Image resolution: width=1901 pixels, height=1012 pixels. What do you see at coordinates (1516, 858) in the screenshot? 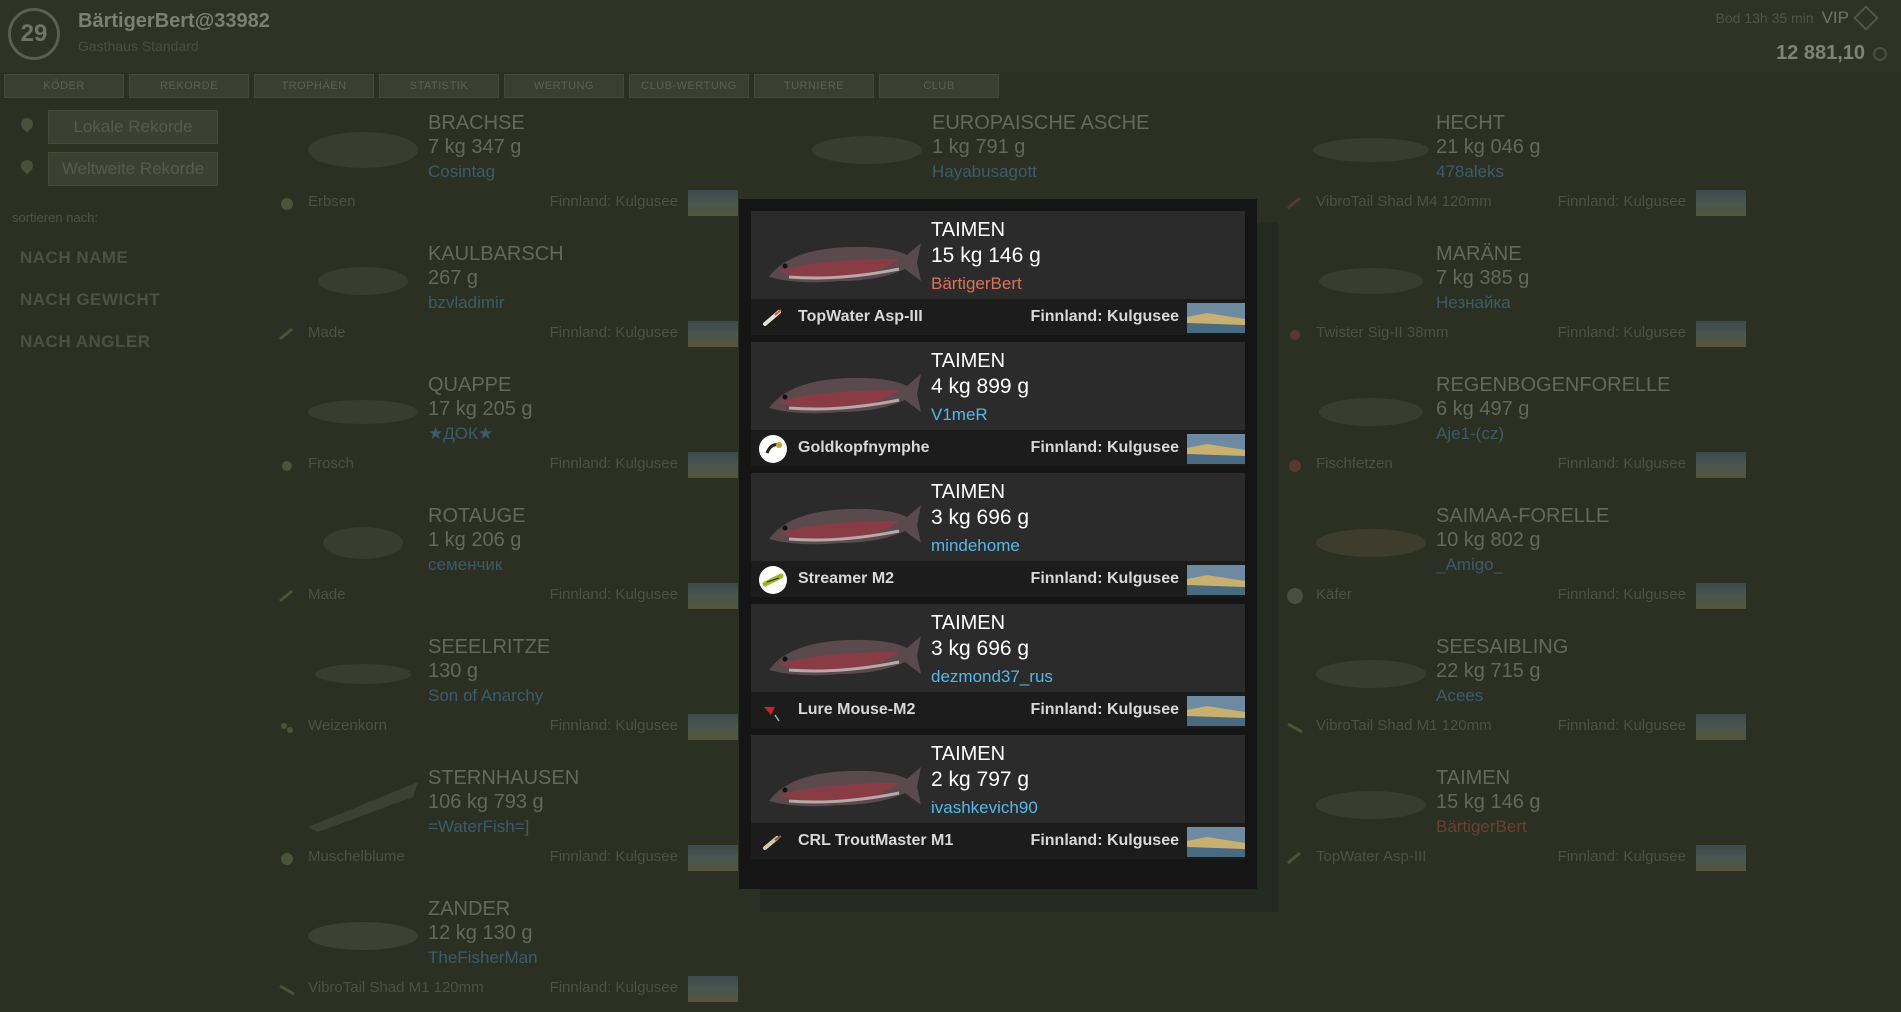
I see `bait-row: TopWater Asp-III Finnland: Kulgusee` at bounding box center [1516, 858].